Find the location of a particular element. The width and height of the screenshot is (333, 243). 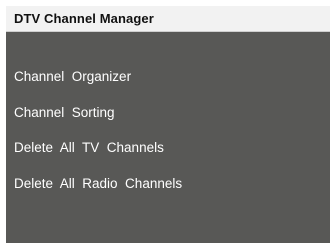

menu-item-channel-organizer: Channel Organizer is located at coordinates (72, 76).